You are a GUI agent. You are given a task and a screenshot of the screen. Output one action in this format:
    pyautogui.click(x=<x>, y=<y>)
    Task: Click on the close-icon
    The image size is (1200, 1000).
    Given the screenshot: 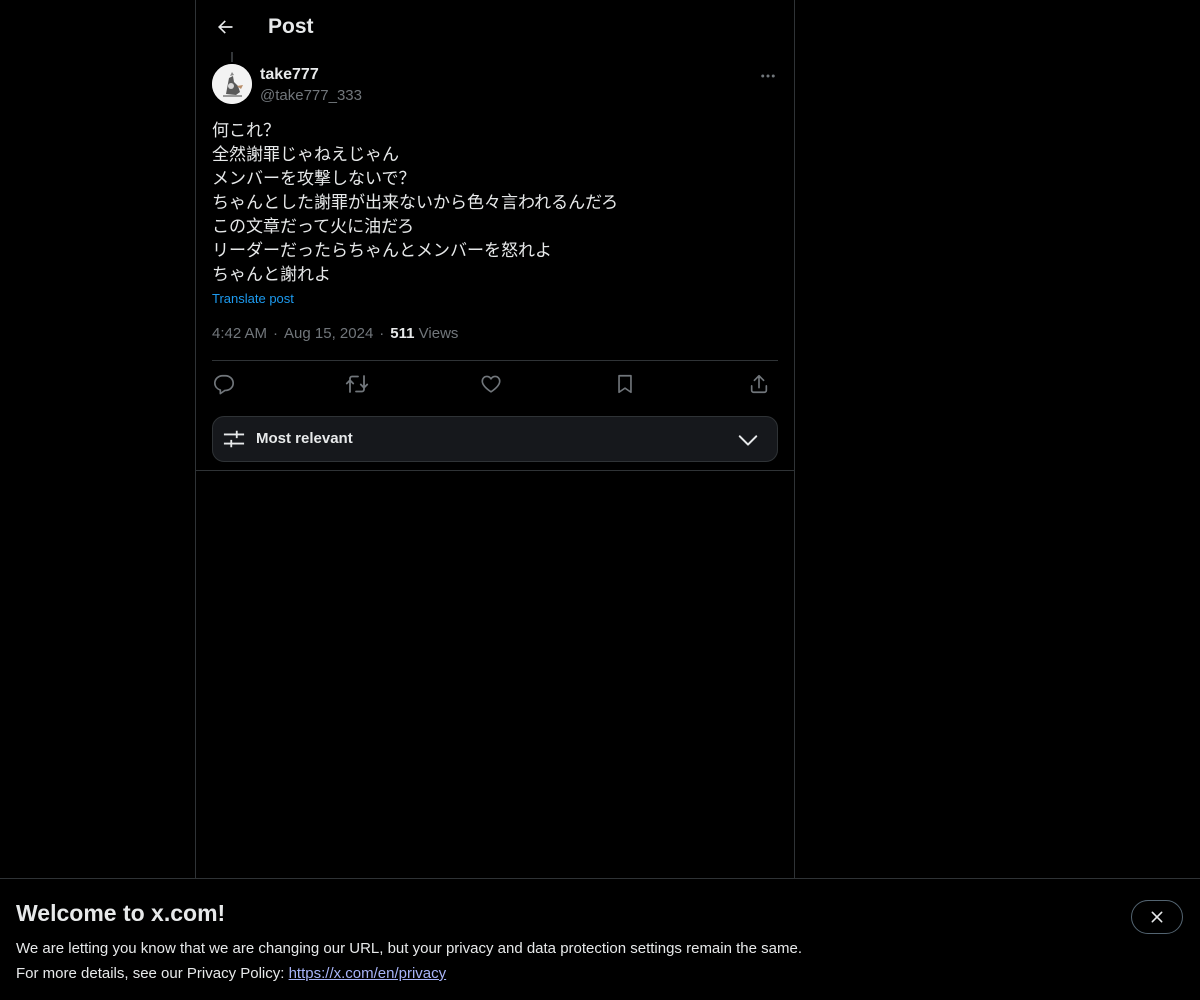 What is the action you would take?
    pyautogui.click(x=1157, y=917)
    